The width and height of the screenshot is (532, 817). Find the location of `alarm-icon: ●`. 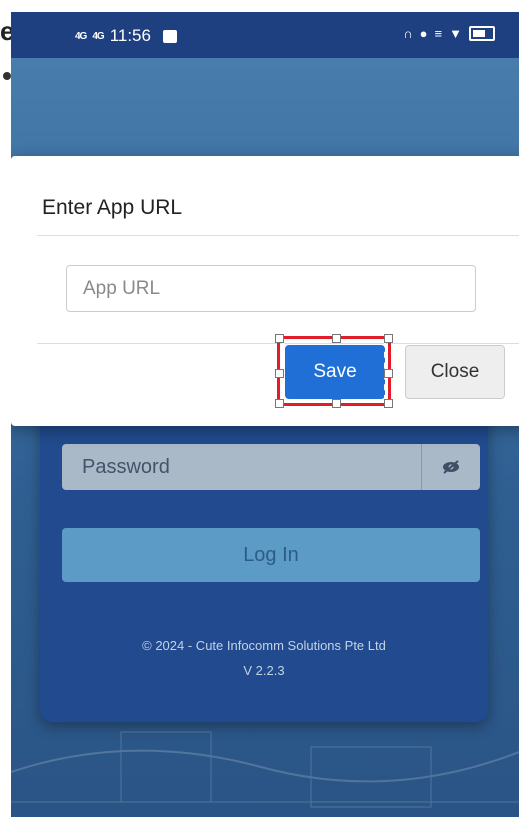

alarm-icon: ● is located at coordinates (423, 33).